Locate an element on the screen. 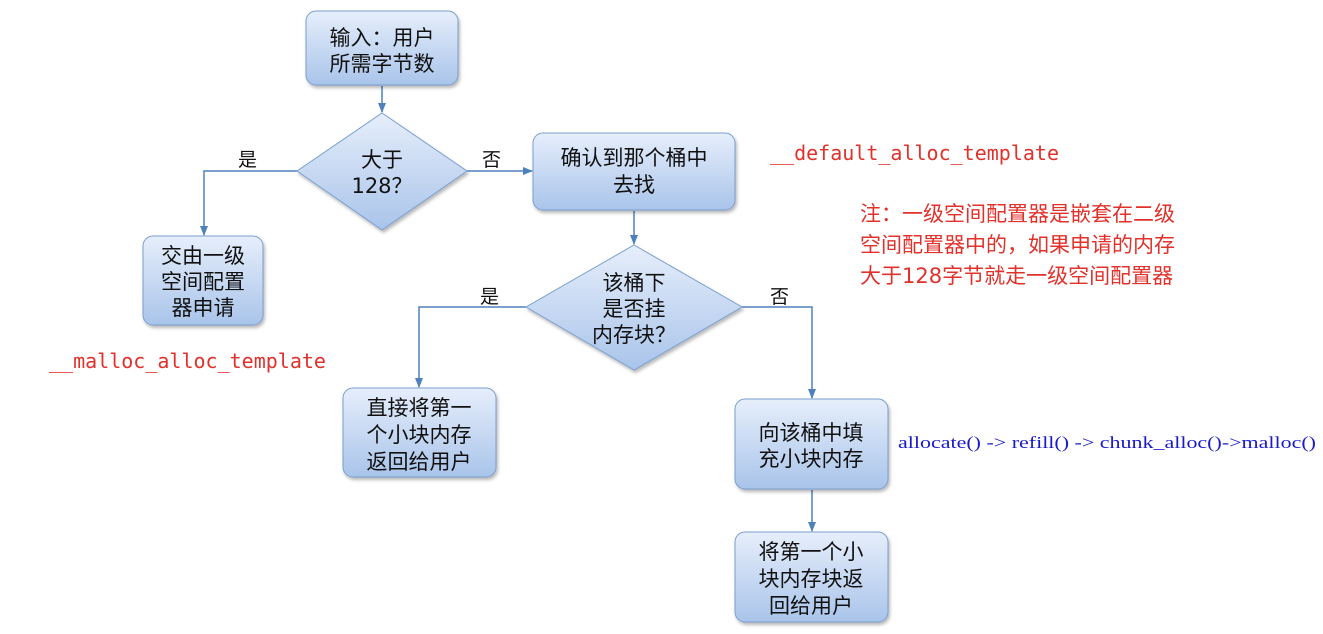  node-find-bucket-line-2: 去找 is located at coordinates (634, 185).